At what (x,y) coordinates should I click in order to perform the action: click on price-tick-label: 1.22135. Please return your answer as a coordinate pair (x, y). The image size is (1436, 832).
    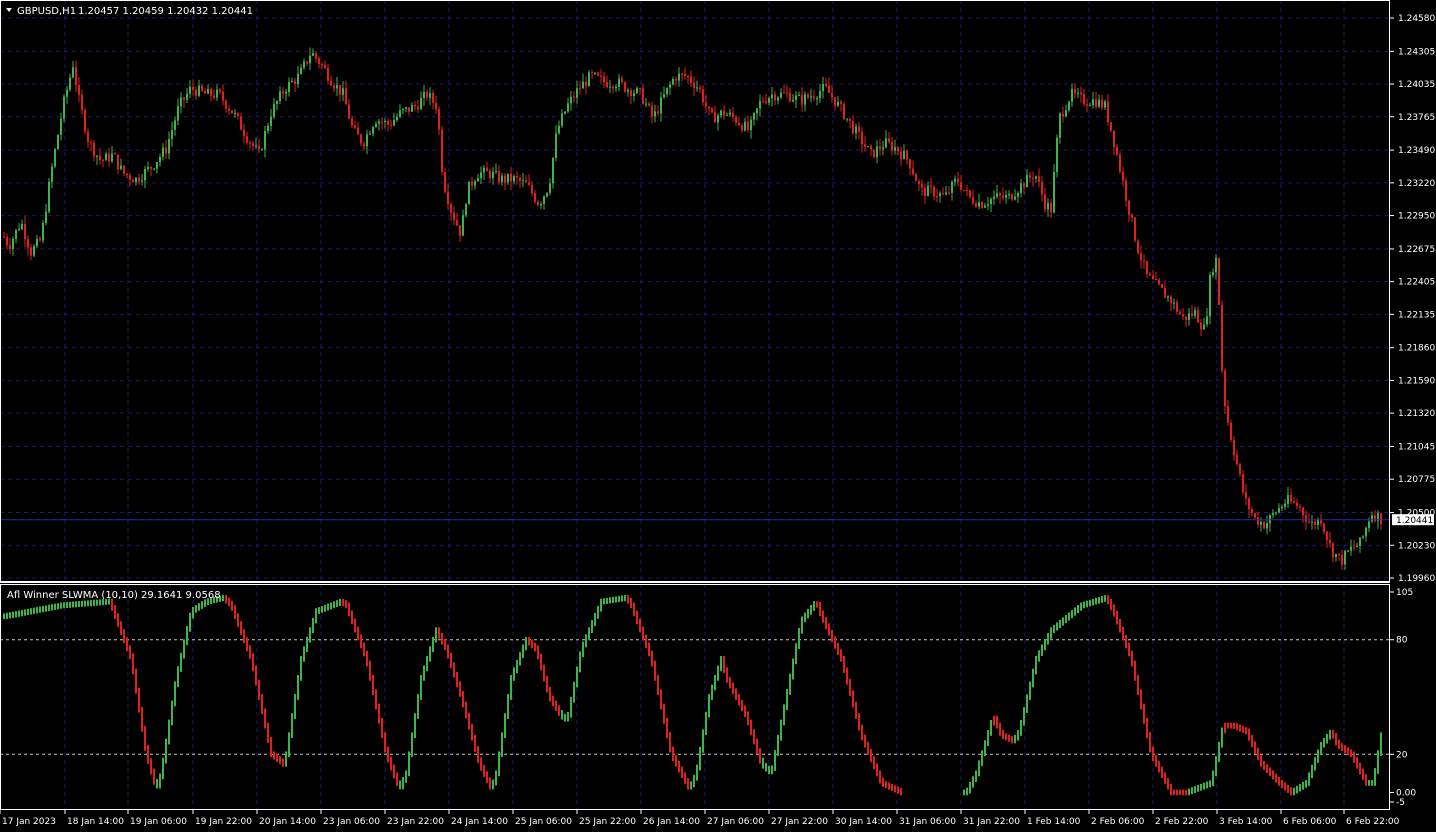
    Looking at the image, I should click on (1416, 315).